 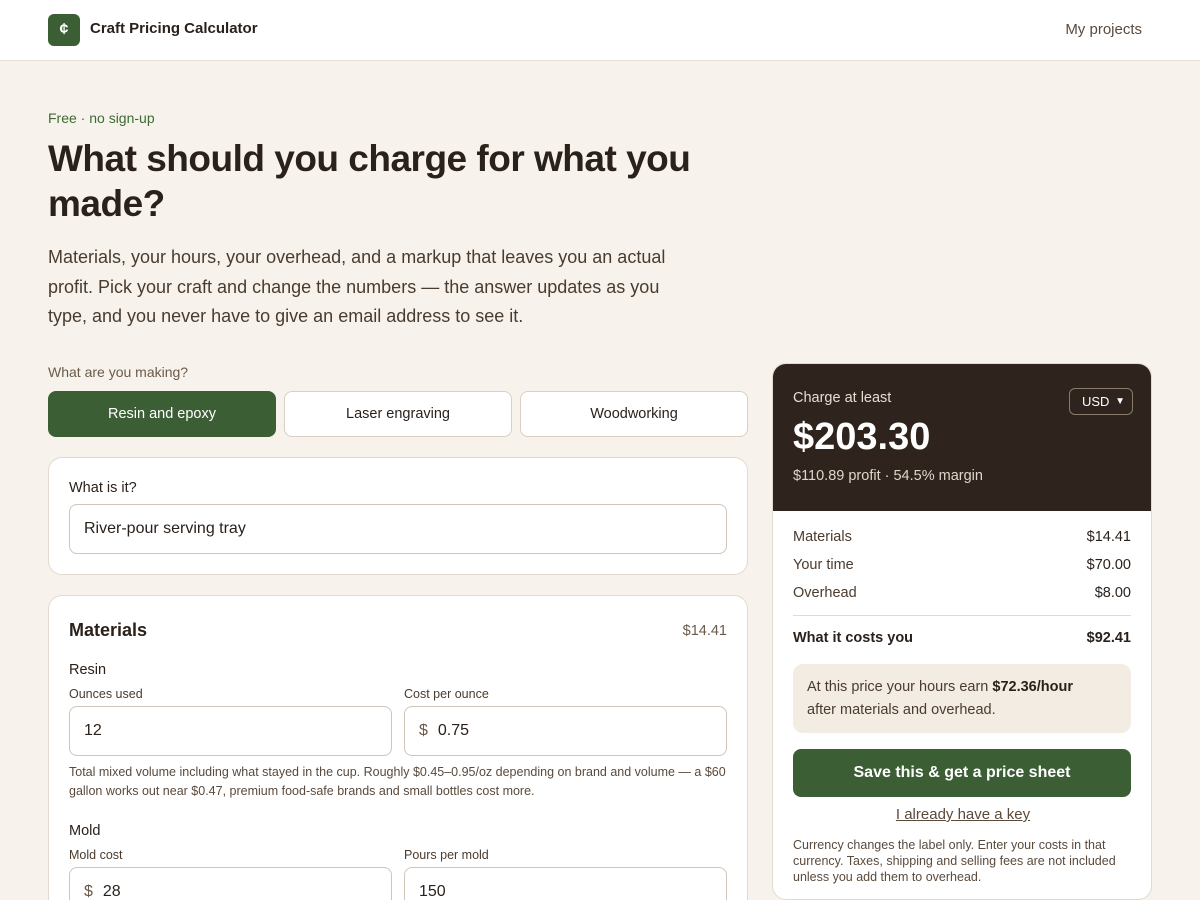 What do you see at coordinates (88, 670) in the screenshot?
I see `resin-label: Resin` at bounding box center [88, 670].